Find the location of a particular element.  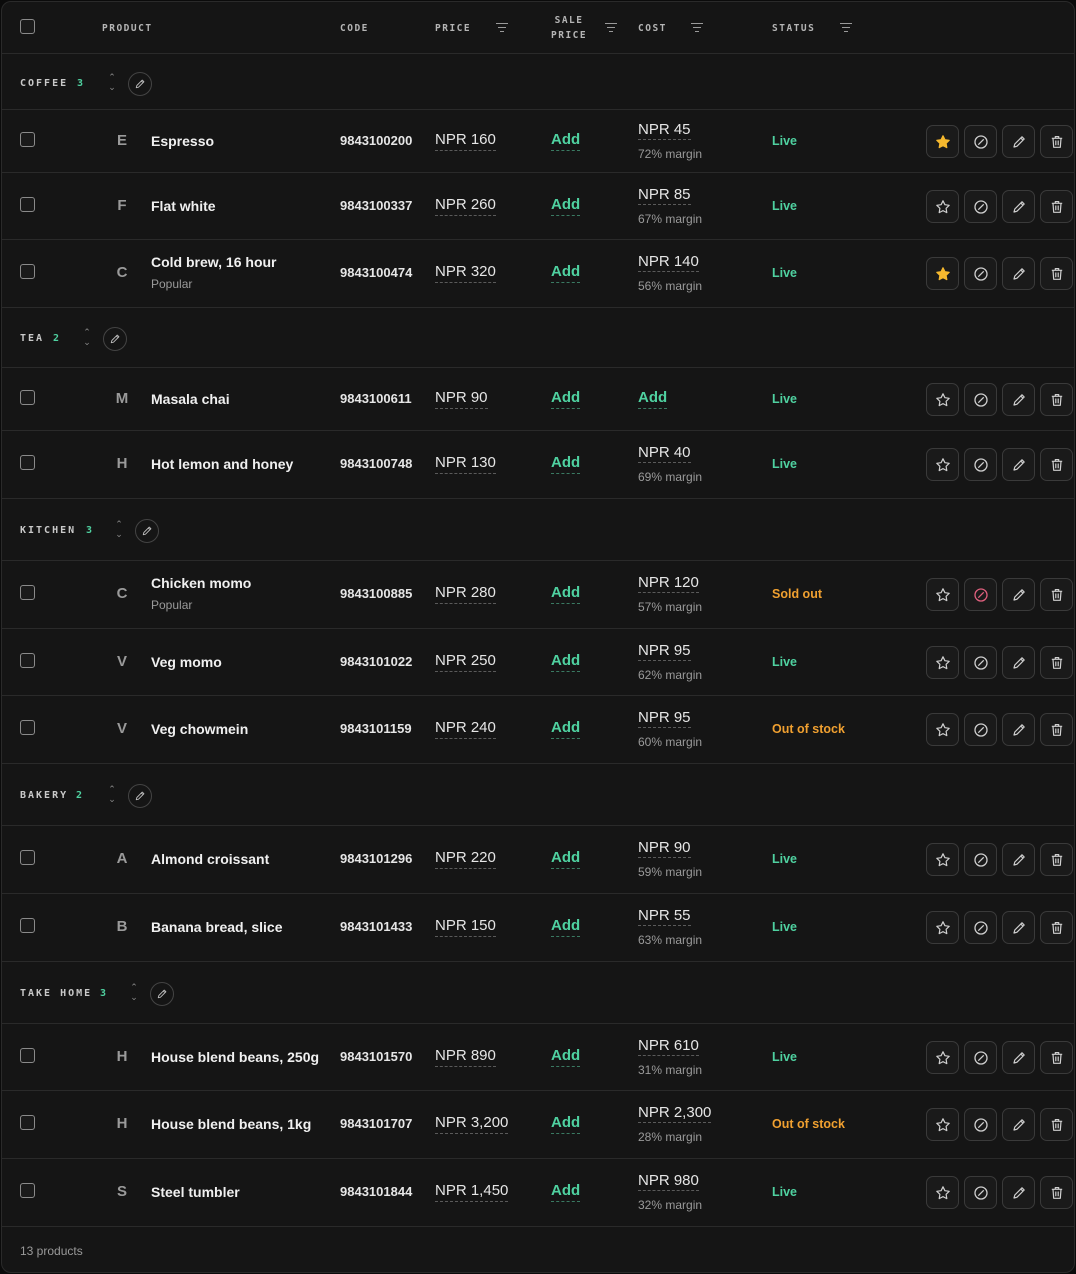

price-value: NPR 320 is located at coordinates (465, 273).